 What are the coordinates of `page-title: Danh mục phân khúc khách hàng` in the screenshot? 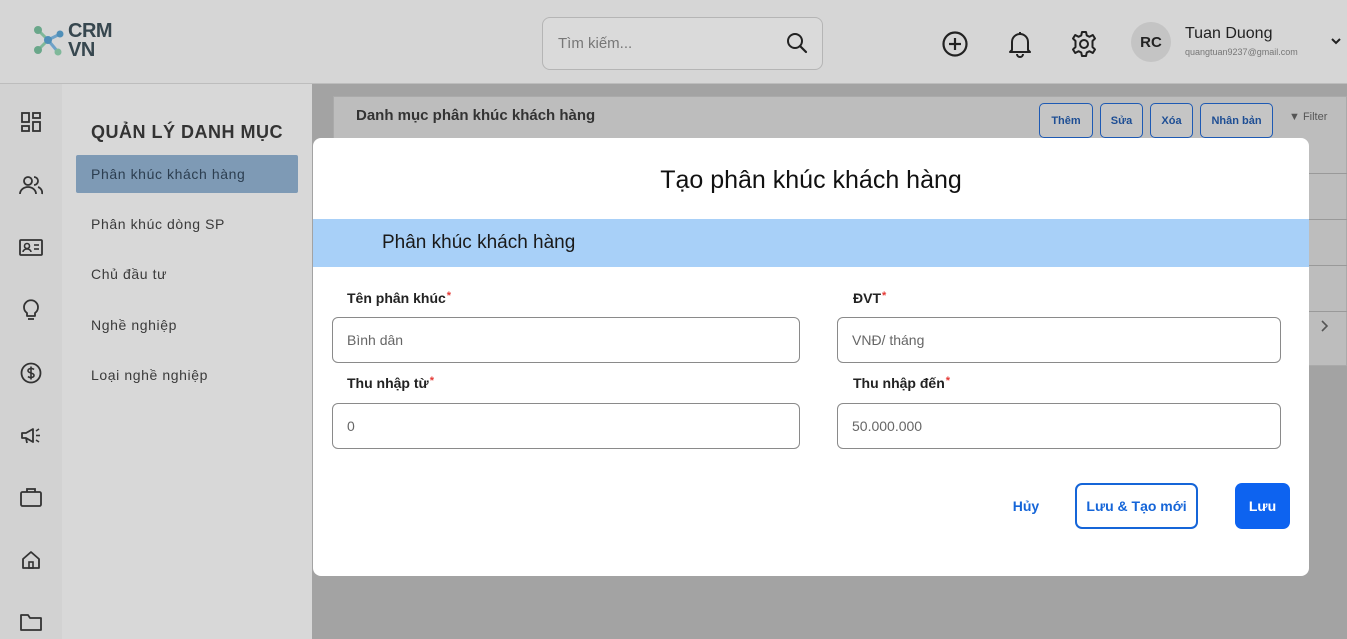 It's located at (476, 115).